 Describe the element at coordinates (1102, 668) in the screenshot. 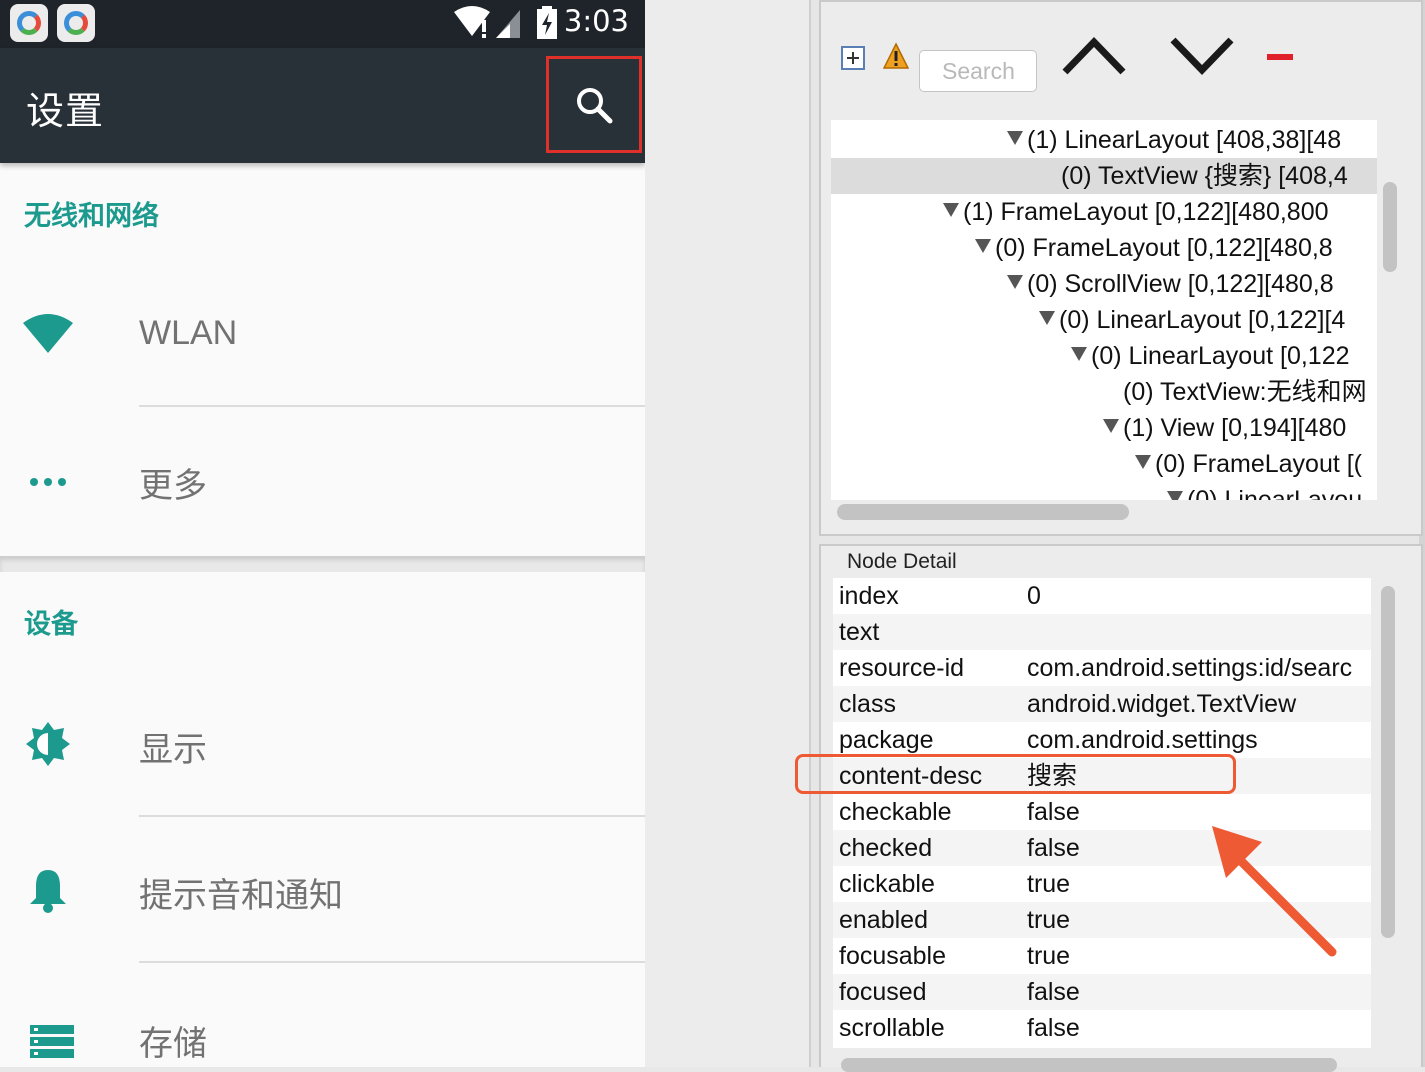

I see `table-row: resource-id com.android.settings:id/searc` at that location.